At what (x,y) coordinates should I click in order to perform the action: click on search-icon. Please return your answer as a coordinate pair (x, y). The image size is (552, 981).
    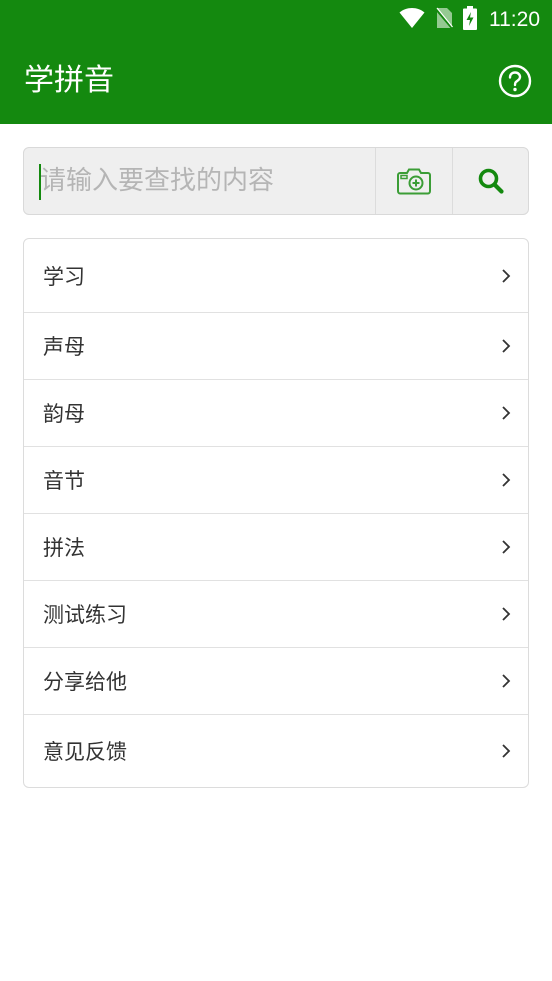
    Looking at the image, I should click on (491, 181).